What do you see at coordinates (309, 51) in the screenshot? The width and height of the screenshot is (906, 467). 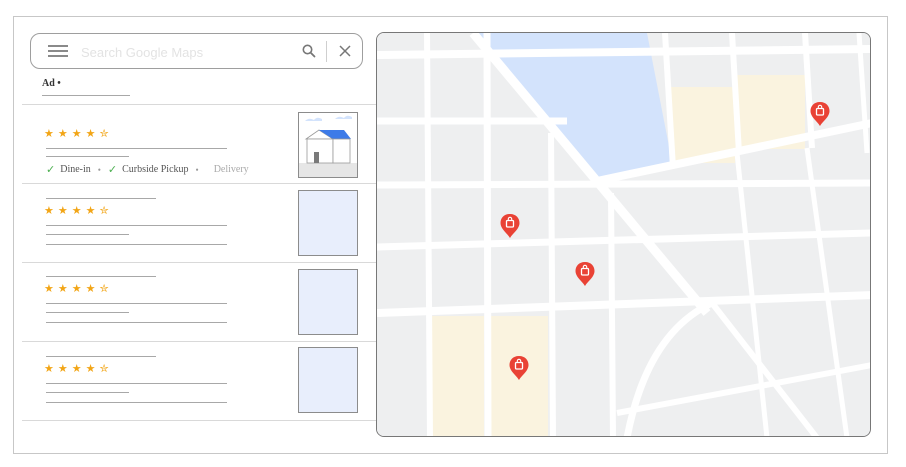 I see `search-icon` at bounding box center [309, 51].